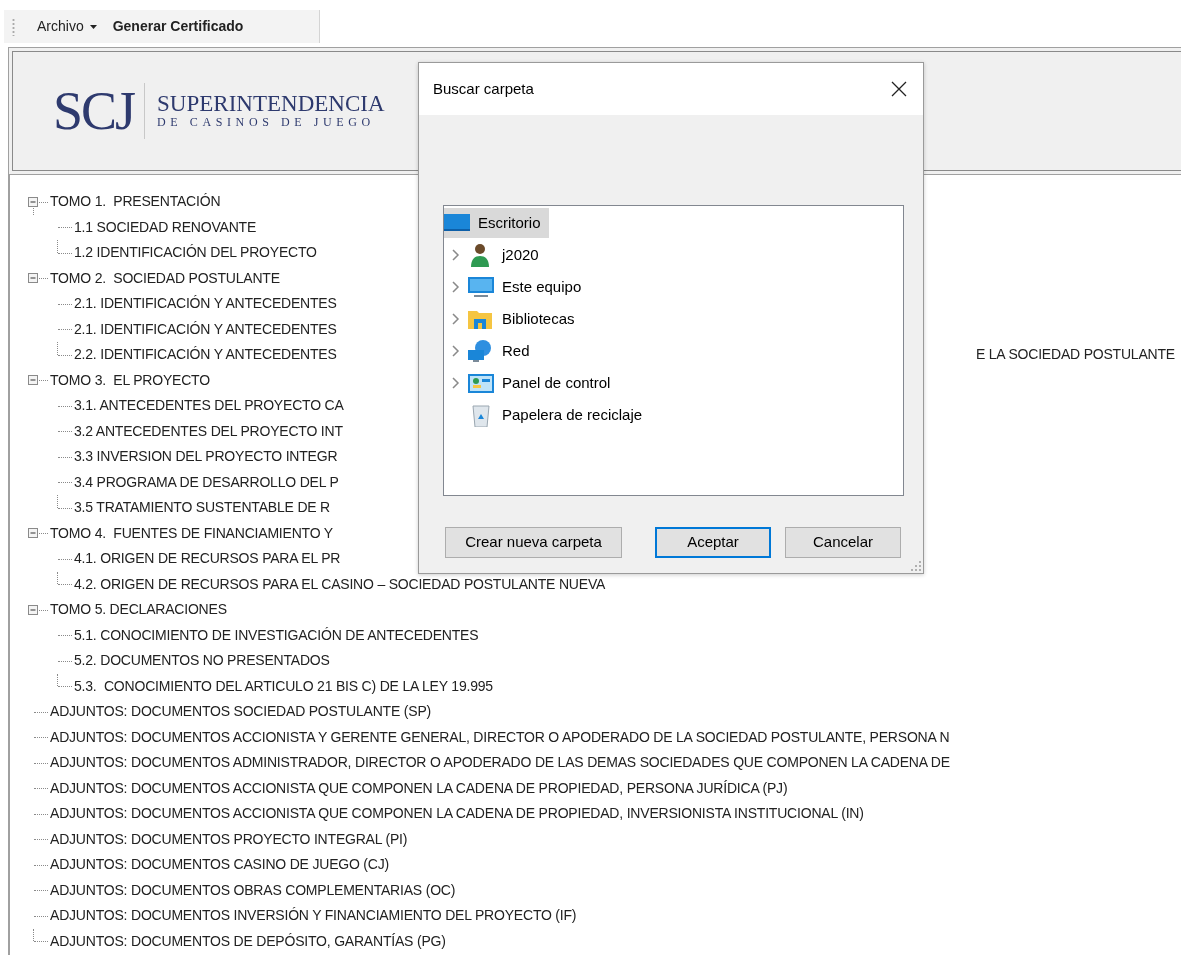 This screenshot has height=958, width=1181. I want to click on dialog-title: Buscar carpeta, so click(483, 88).